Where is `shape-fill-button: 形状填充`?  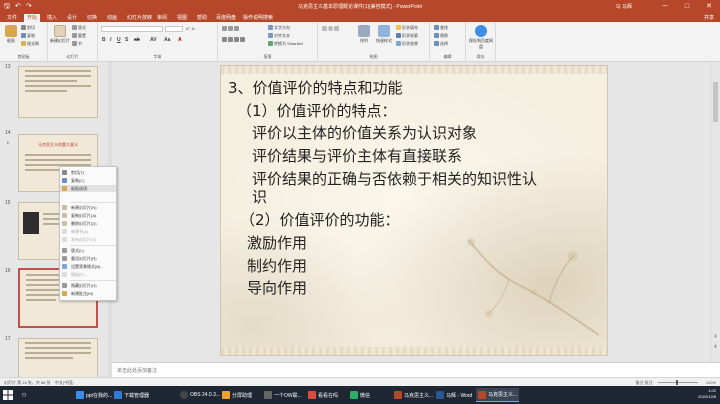
shape-fill-button: 形状填充 is located at coordinates (407, 28).